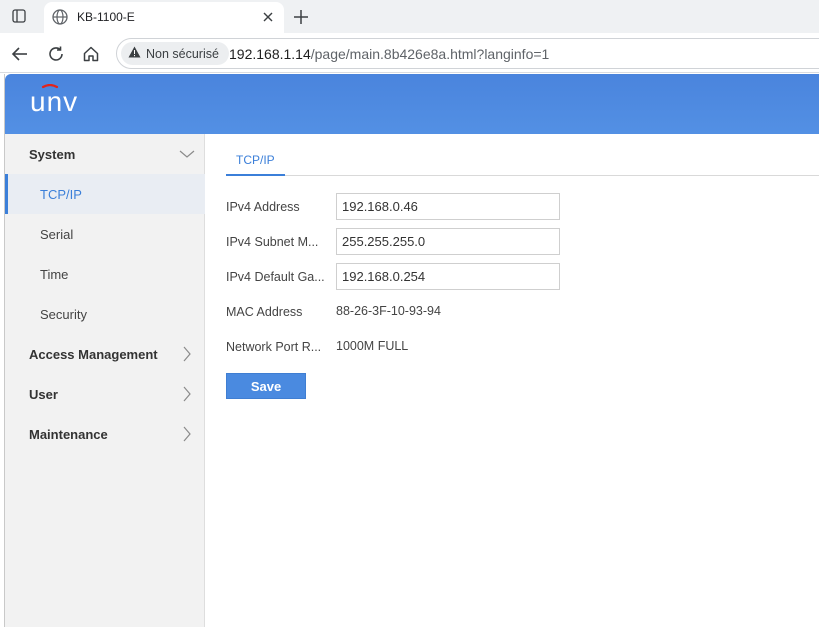 The image size is (819, 627). Describe the element at coordinates (105, 274) in the screenshot. I see `sidebar-item-time: Time` at that location.